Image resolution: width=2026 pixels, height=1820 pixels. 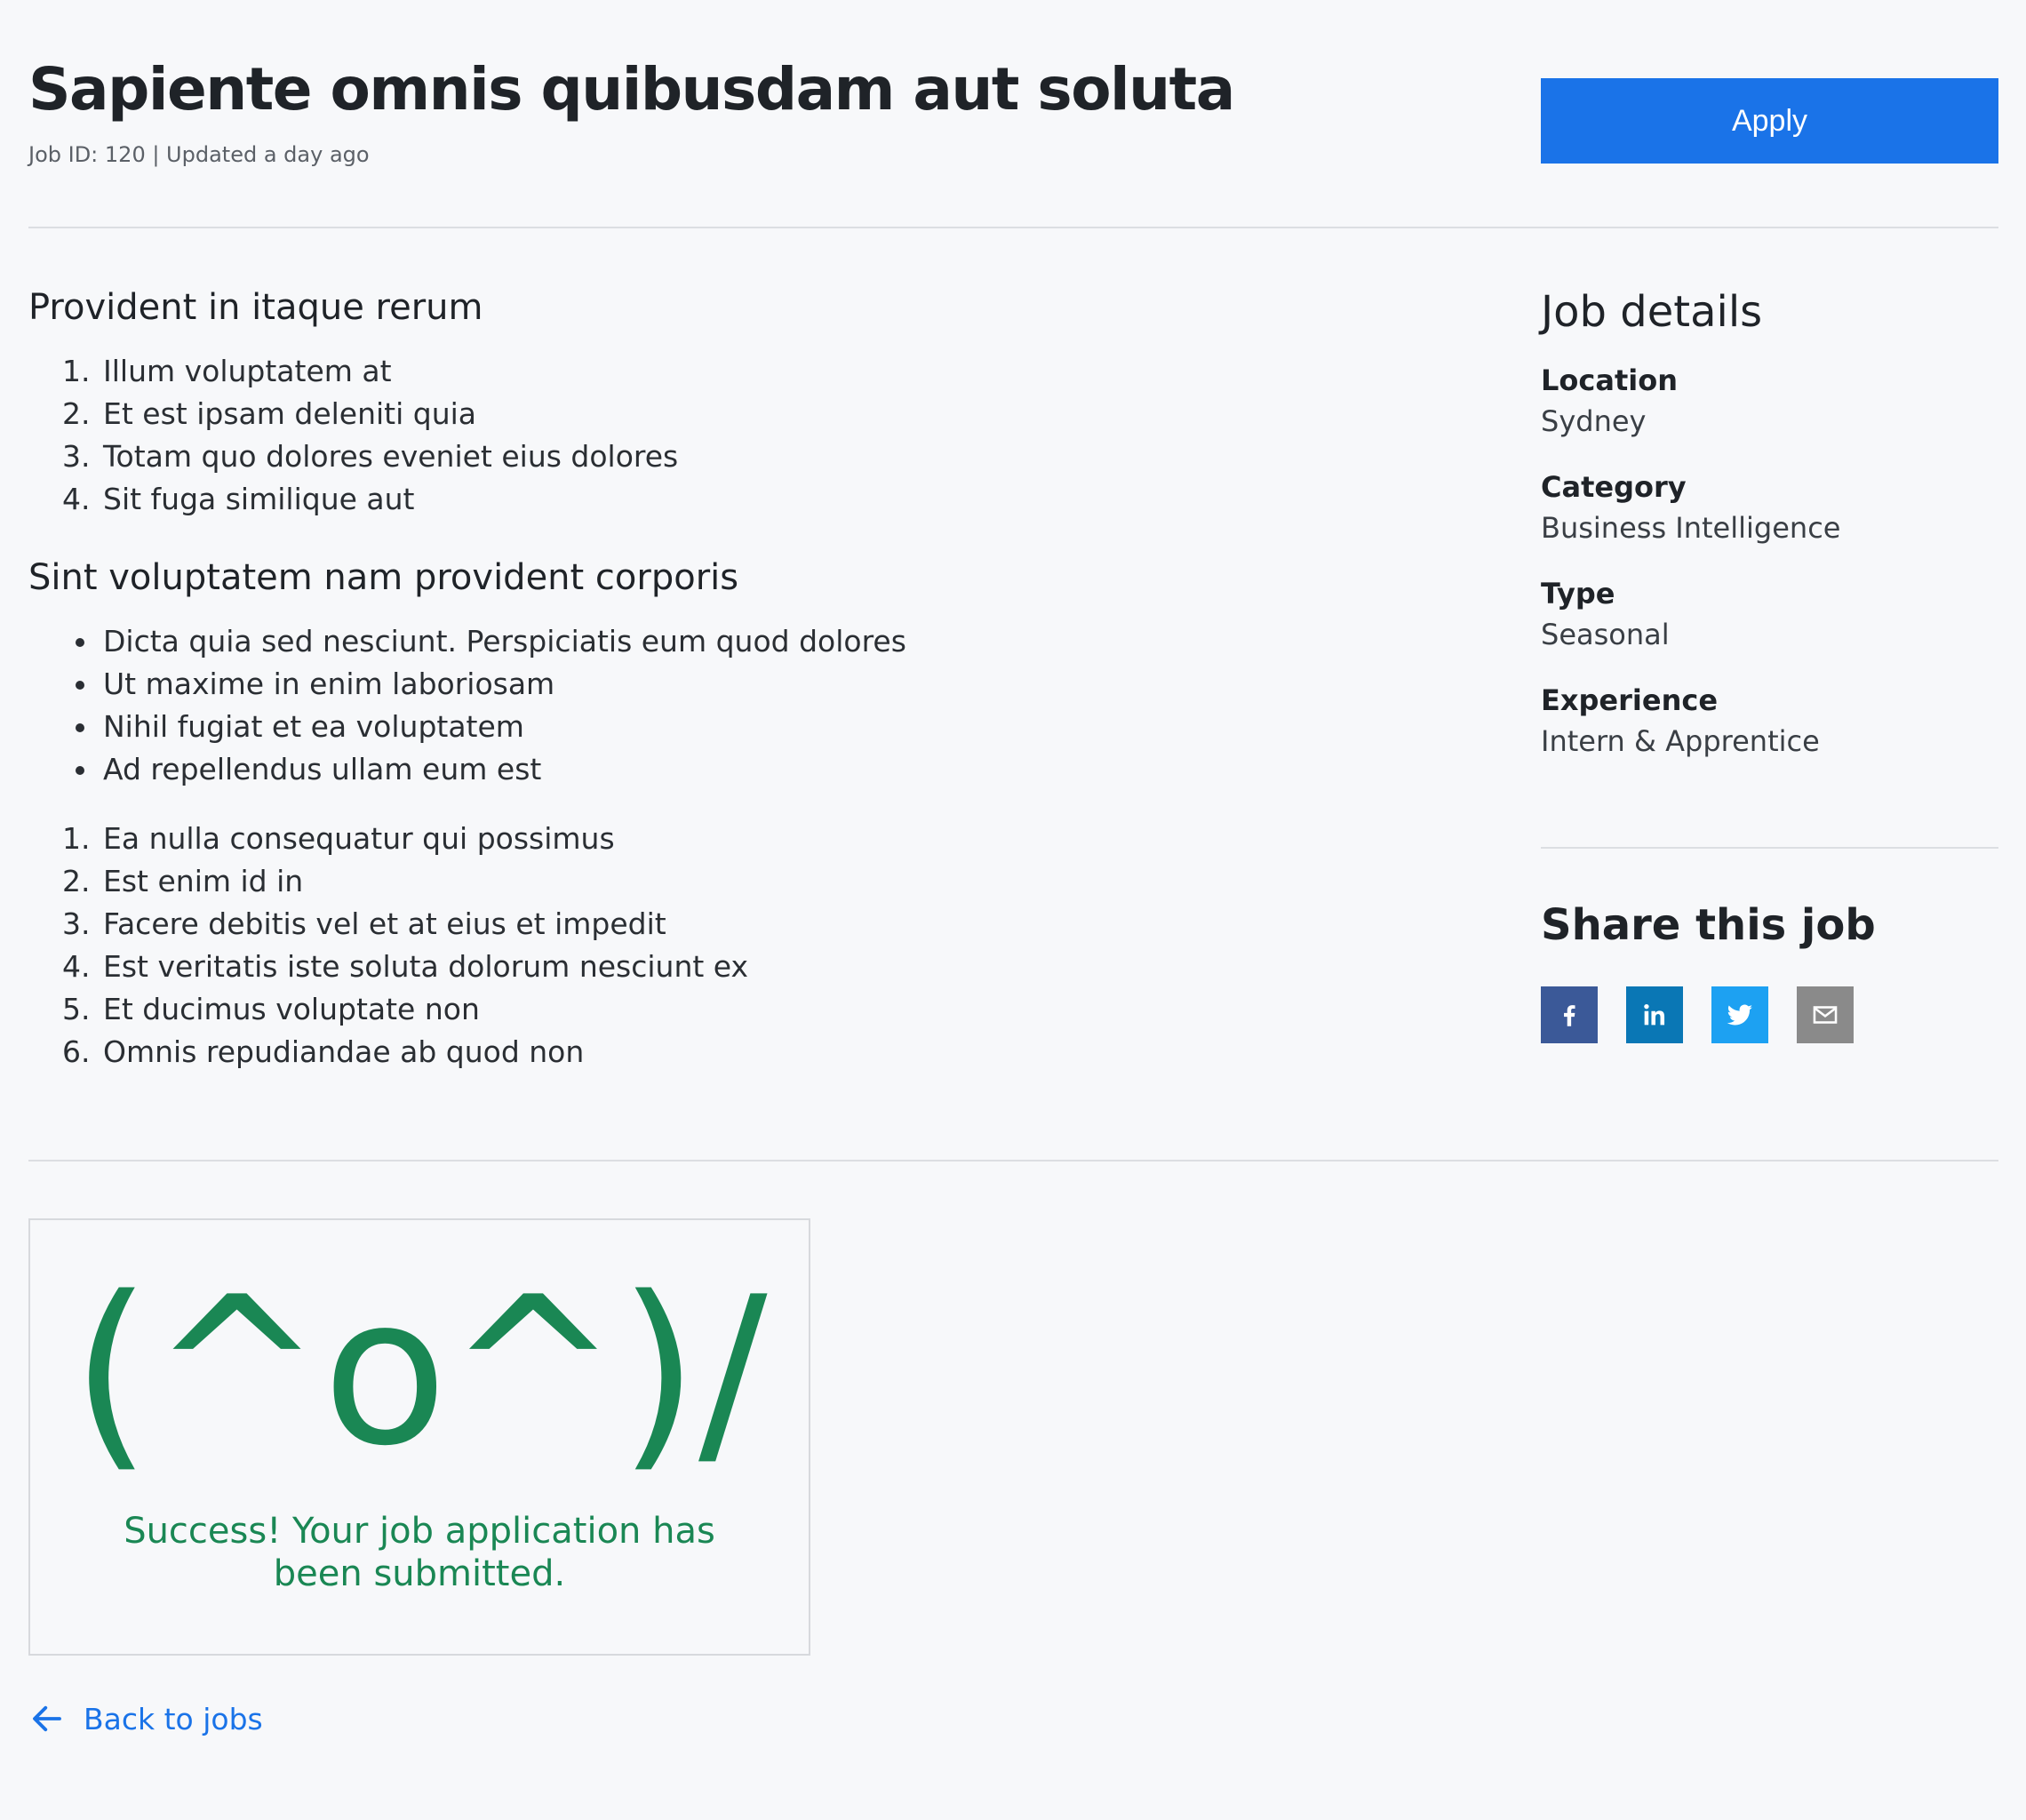 What do you see at coordinates (173, 1718) in the screenshot?
I see `back-to-jobs-label: Back to jobs` at bounding box center [173, 1718].